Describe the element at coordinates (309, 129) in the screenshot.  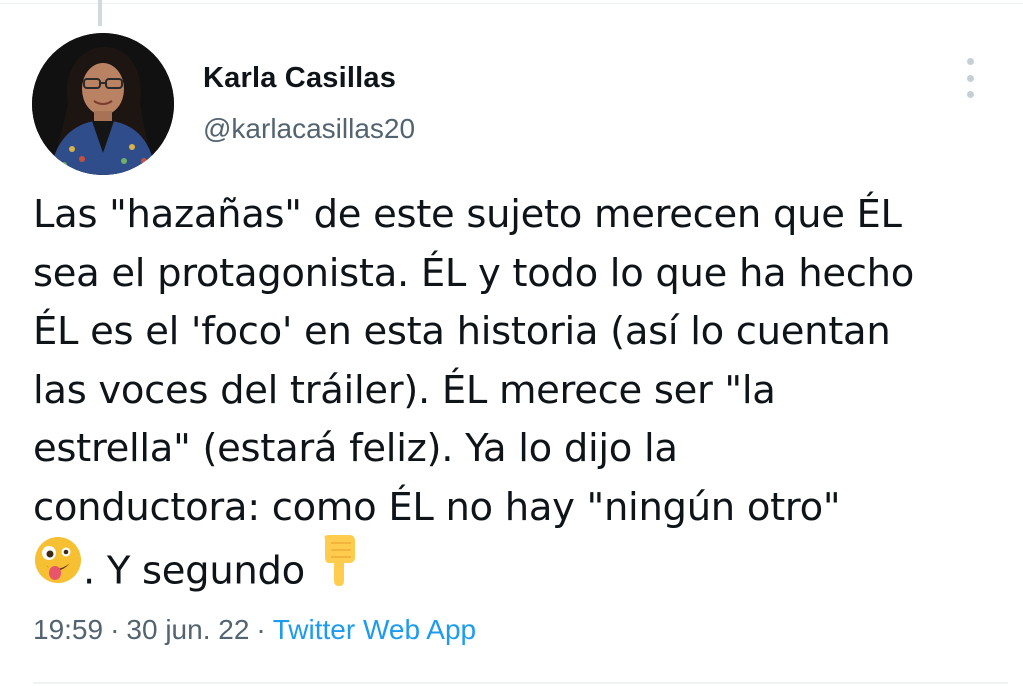
I see `author-handle: @karlacasillas20` at that location.